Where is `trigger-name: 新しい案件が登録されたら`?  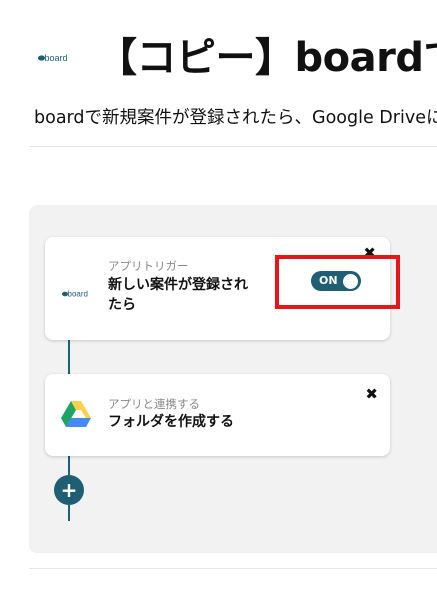 trigger-name: 新しい案件が登録されたら is located at coordinates (178, 295).